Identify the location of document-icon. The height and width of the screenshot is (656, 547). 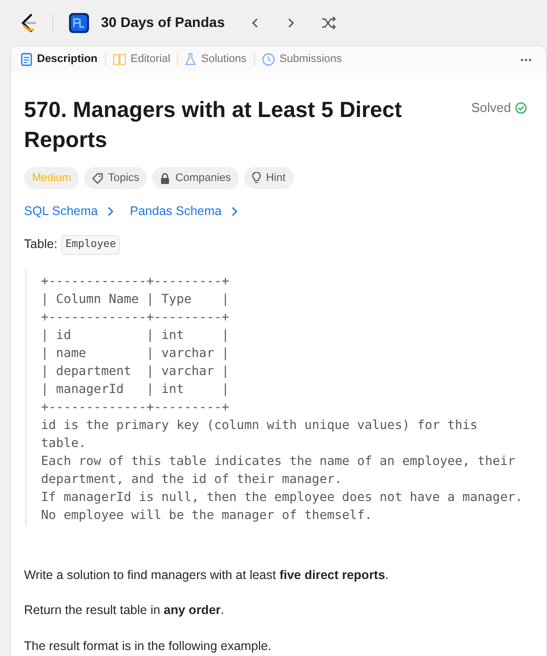
(26, 59).